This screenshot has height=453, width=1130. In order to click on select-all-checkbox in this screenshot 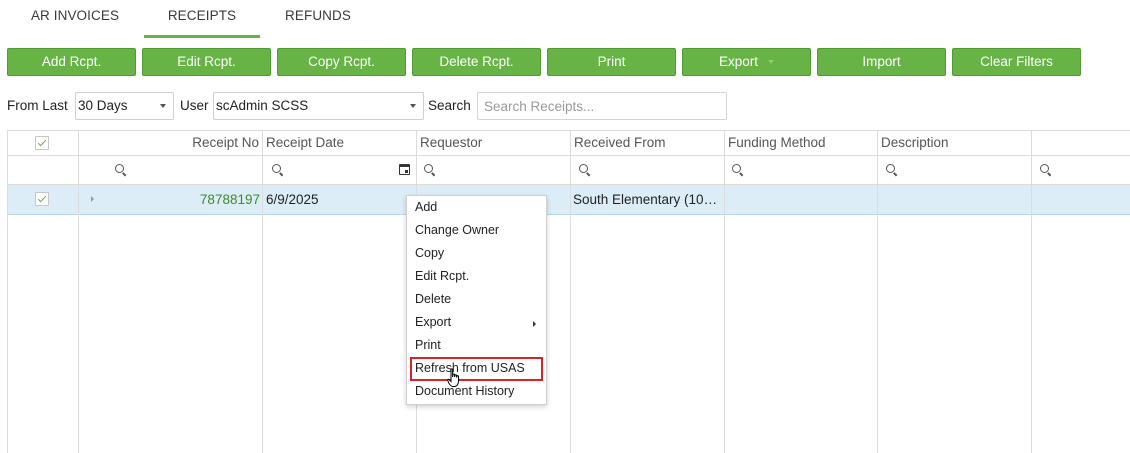, I will do `click(42, 143)`.